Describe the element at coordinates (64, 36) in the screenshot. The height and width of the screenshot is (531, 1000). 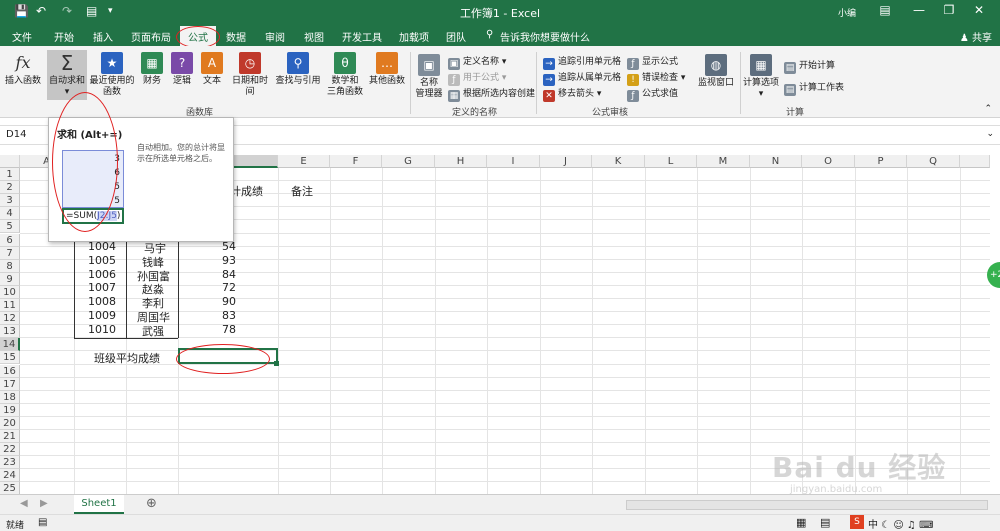
I see `tab-home: 开始` at that location.